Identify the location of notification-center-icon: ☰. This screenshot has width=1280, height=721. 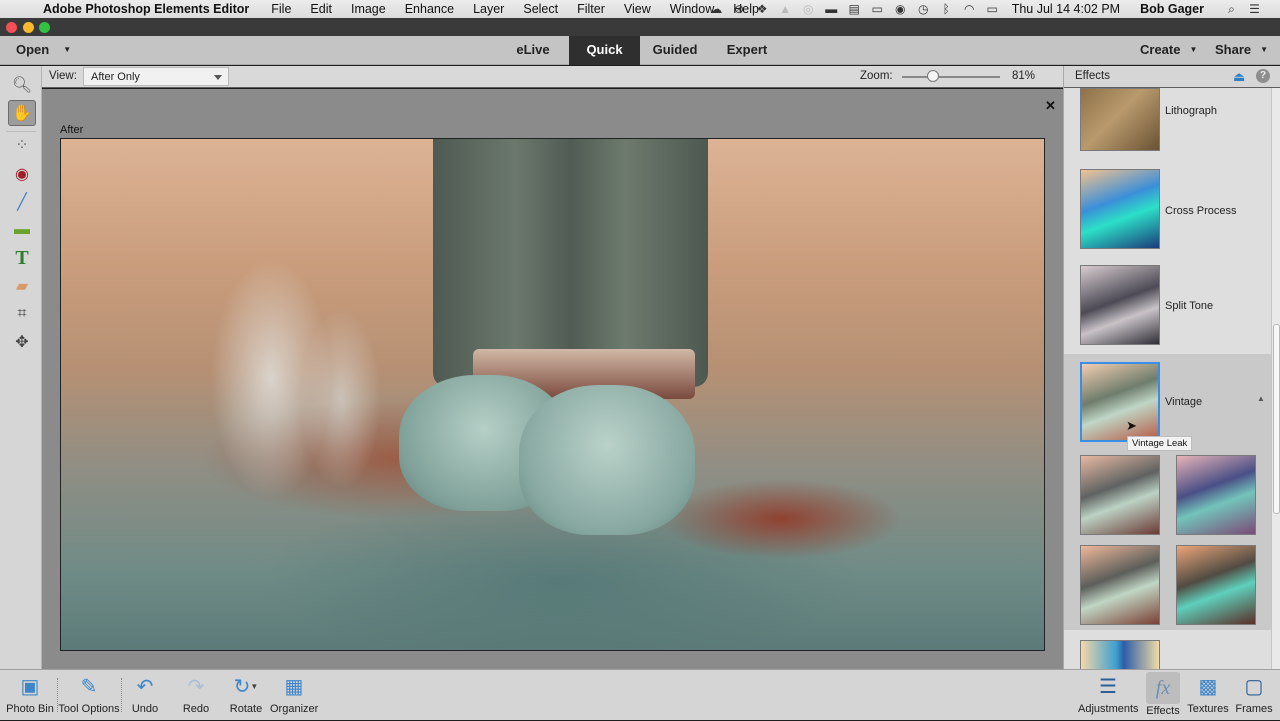
(1254, 9).